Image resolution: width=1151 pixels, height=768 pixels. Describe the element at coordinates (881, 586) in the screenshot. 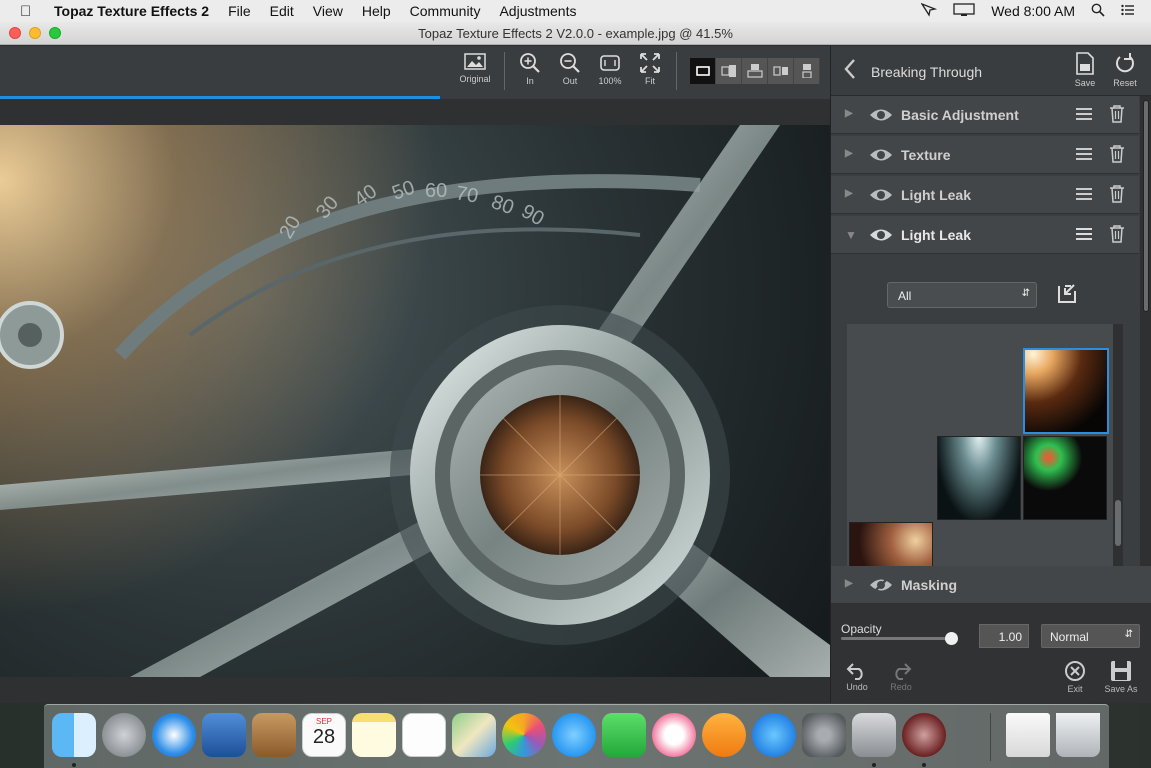

I see `masking-hidden-eye-icon` at that location.